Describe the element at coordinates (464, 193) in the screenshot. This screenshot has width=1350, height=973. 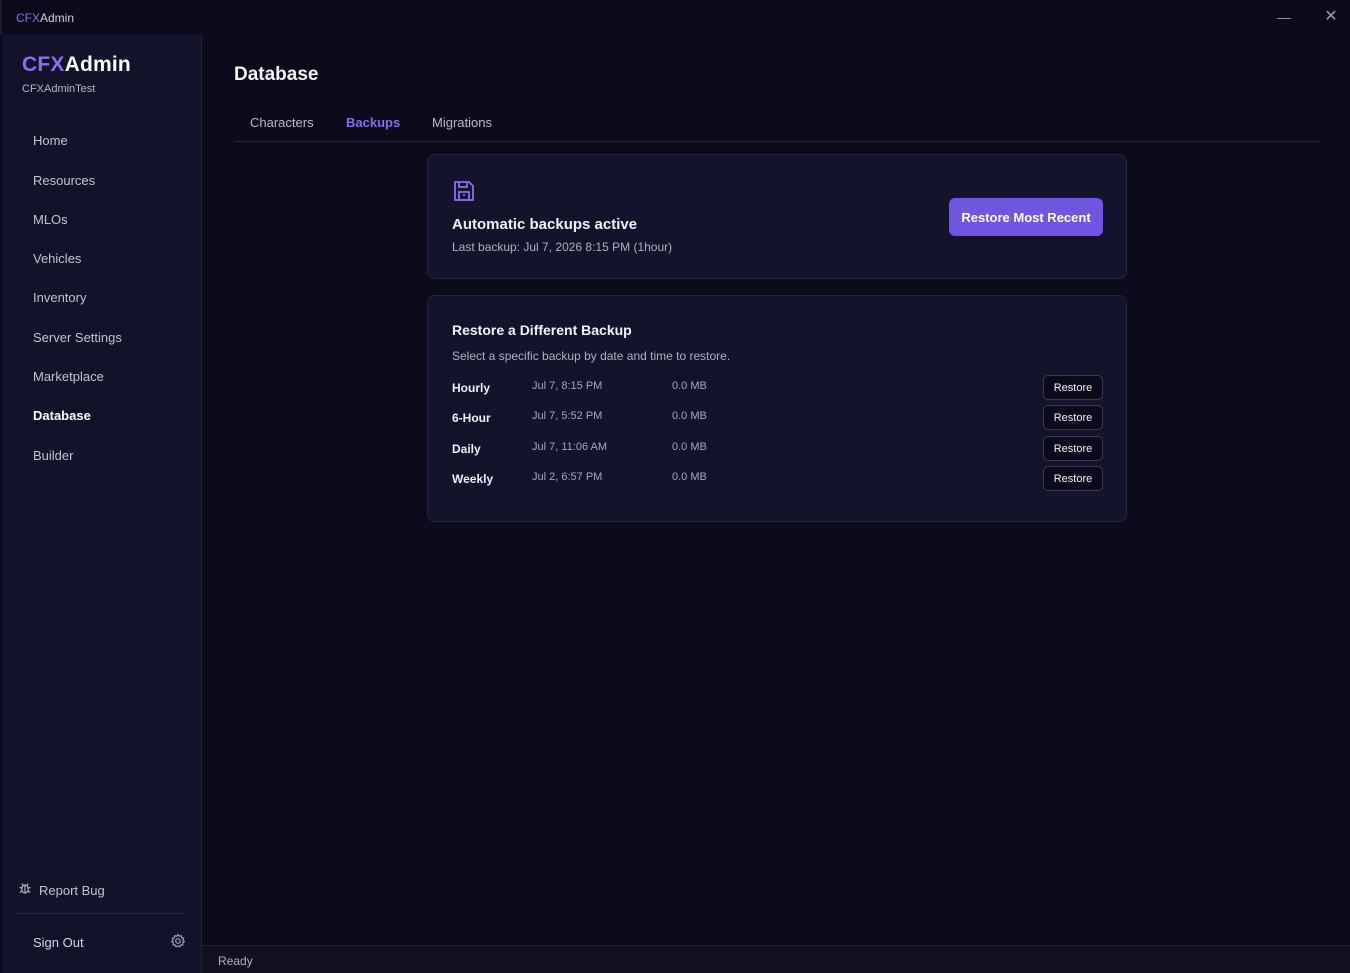
I see `floppy-disk-icon` at that location.